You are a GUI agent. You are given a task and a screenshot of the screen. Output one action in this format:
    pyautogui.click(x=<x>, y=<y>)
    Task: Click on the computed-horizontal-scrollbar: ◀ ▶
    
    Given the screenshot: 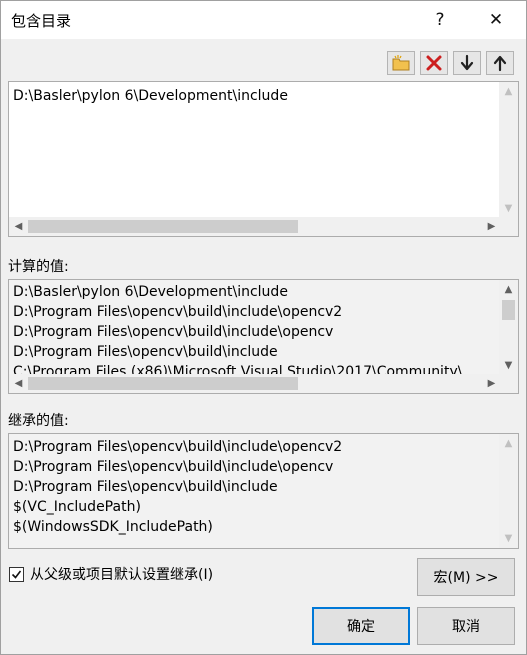 What is the action you would take?
    pyautogui.click(x=255, y=383)
    